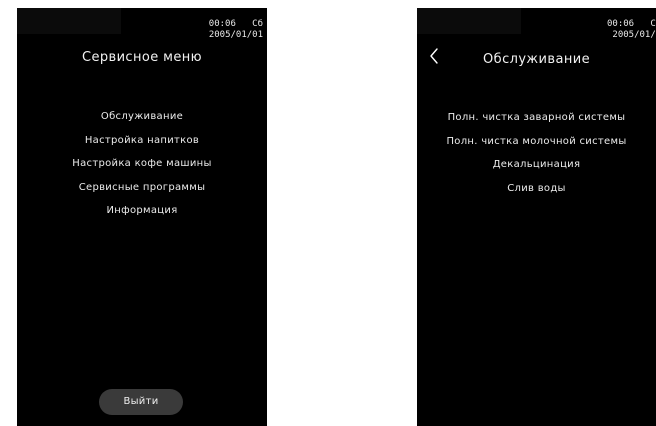  Describe the element at coordinates (634, 35) in the screenshot. I see `clock-date: 2005/01/` at that location.